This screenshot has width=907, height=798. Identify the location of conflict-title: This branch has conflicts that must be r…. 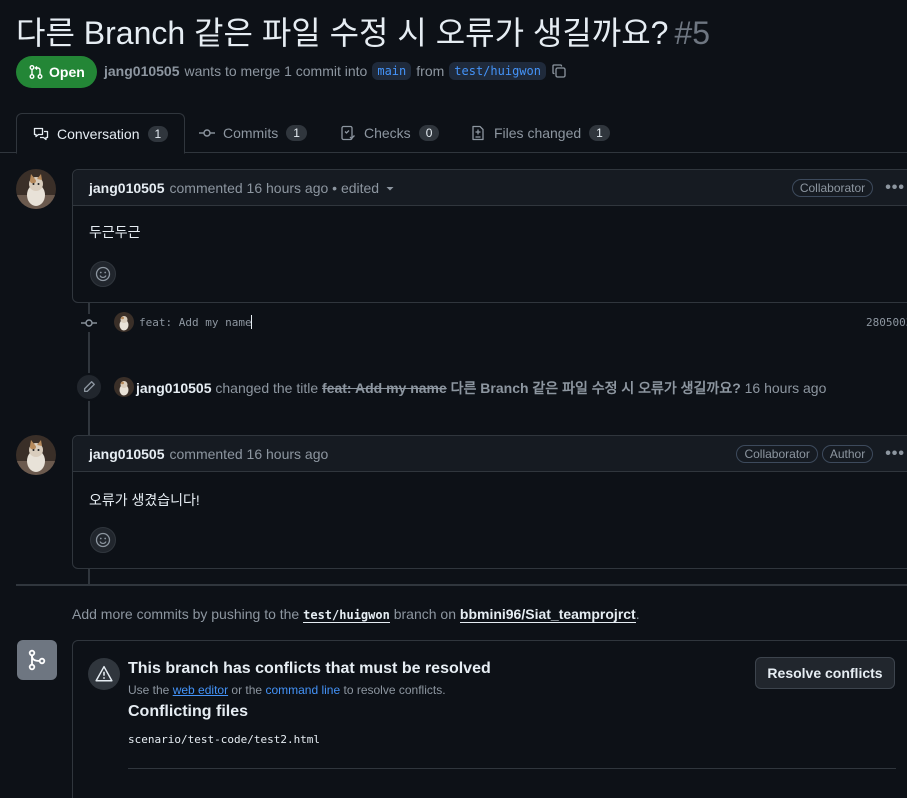
(309, 668).